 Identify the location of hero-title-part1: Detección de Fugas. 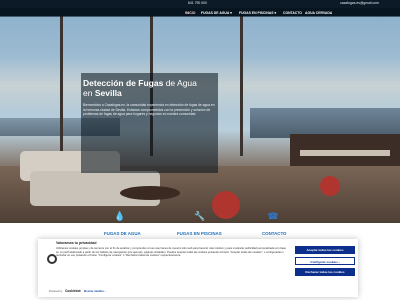
(123, 83).